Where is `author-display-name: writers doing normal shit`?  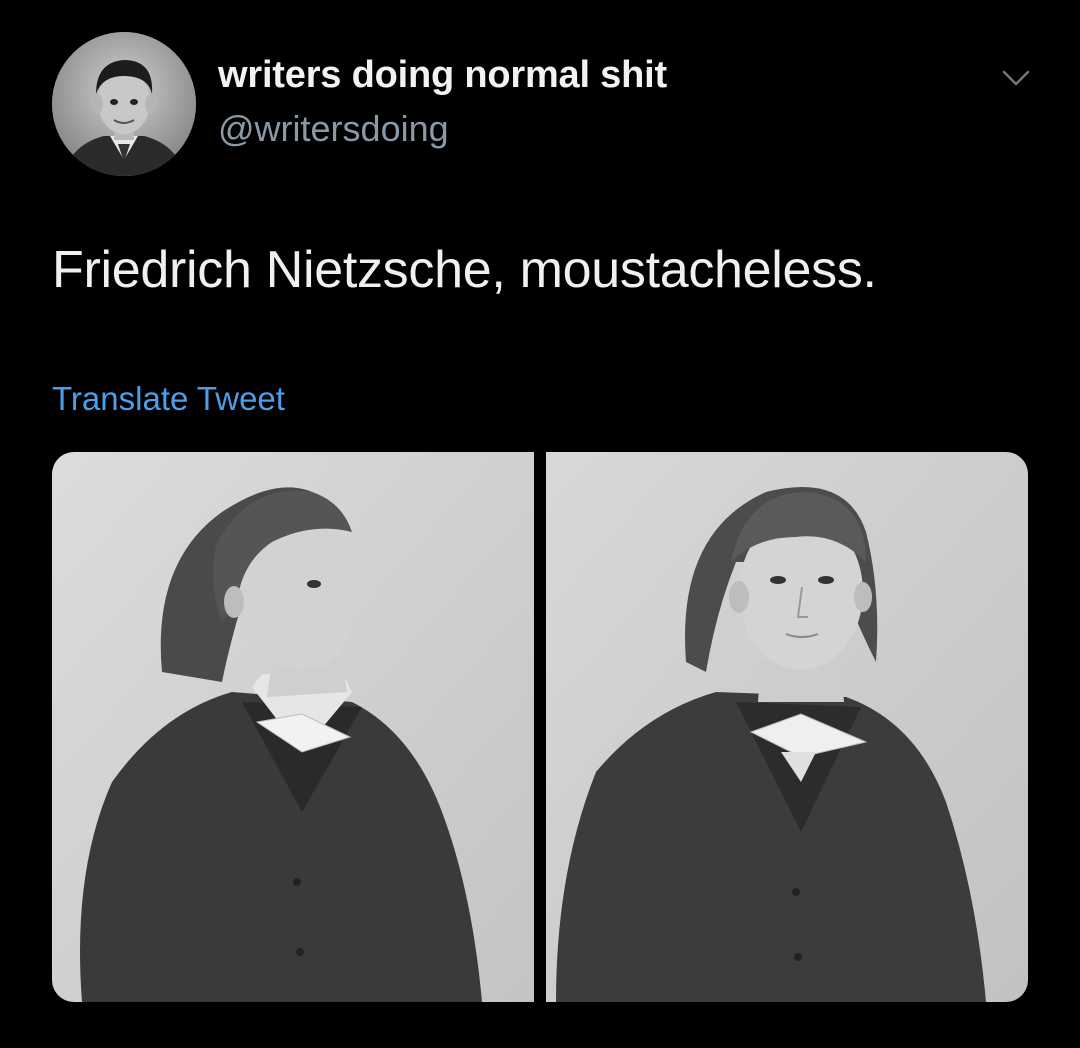
author-display-name: writers doing normal shit is located at coordinates (442, 75).